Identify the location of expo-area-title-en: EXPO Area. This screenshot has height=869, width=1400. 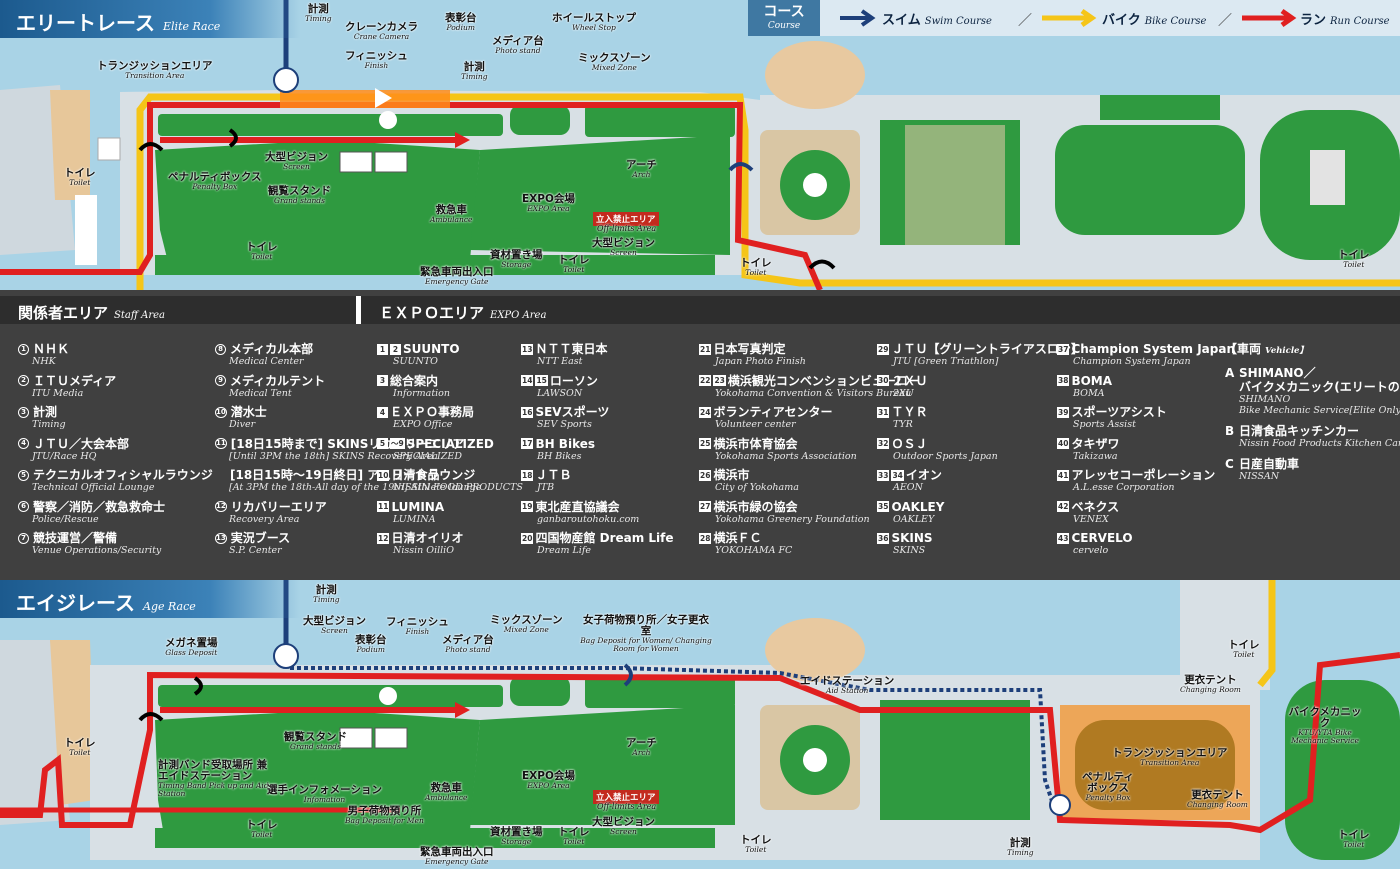
(518, 315).